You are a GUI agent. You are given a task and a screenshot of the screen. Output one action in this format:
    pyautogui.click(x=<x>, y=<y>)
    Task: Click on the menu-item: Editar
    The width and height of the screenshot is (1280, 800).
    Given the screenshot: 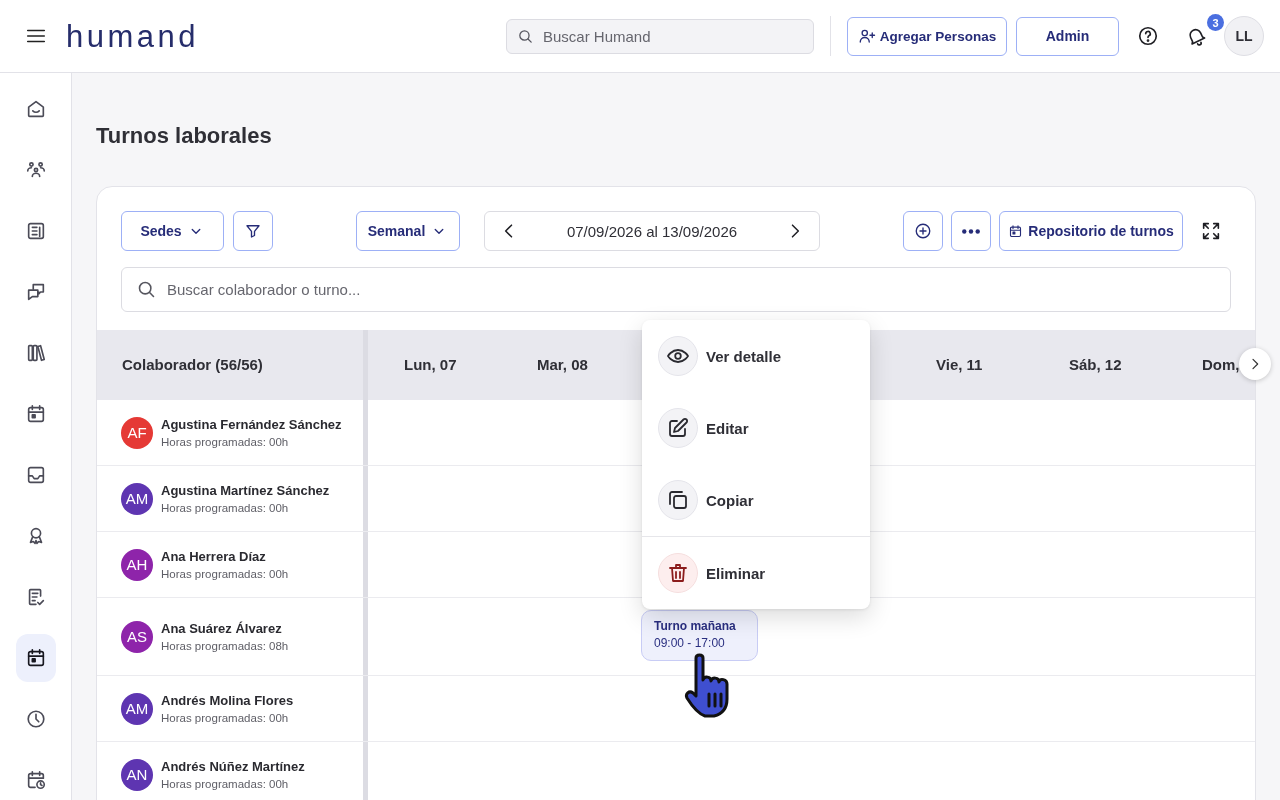 What is the action you would take?
    pyautogui.click(x=756, y=428)
    